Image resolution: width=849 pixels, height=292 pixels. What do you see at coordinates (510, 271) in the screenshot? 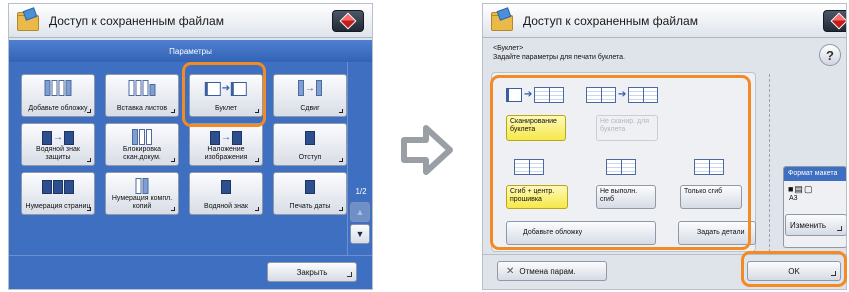
I see `close-x-icon: ✕` at bounding box center [510, 271].